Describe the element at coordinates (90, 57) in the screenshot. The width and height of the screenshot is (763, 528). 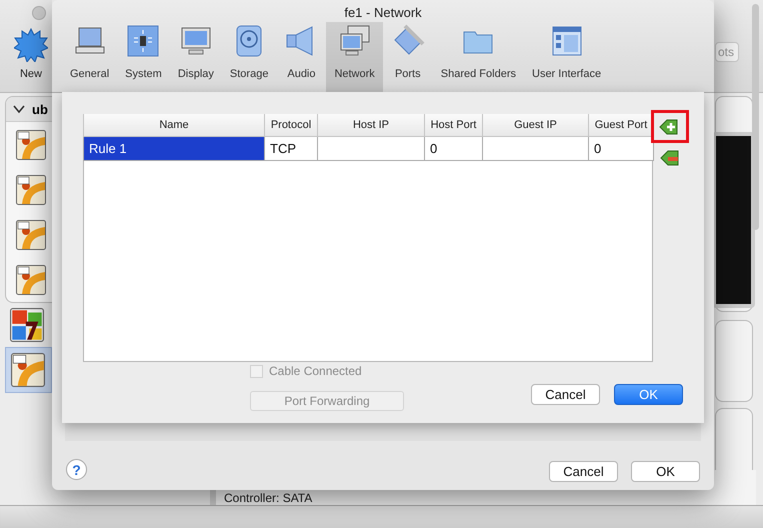
I see `settings-tab: General` at that location.